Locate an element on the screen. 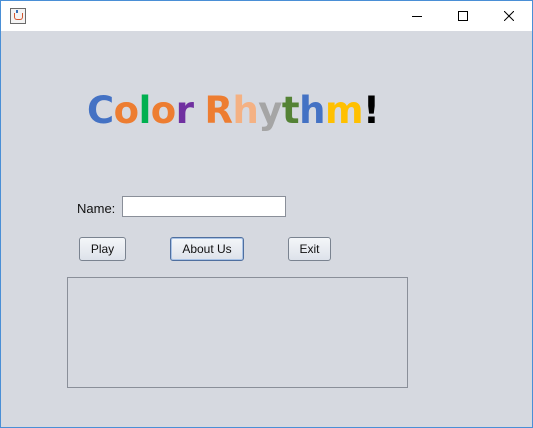  maximize-button is located at coordinates (463, 16).